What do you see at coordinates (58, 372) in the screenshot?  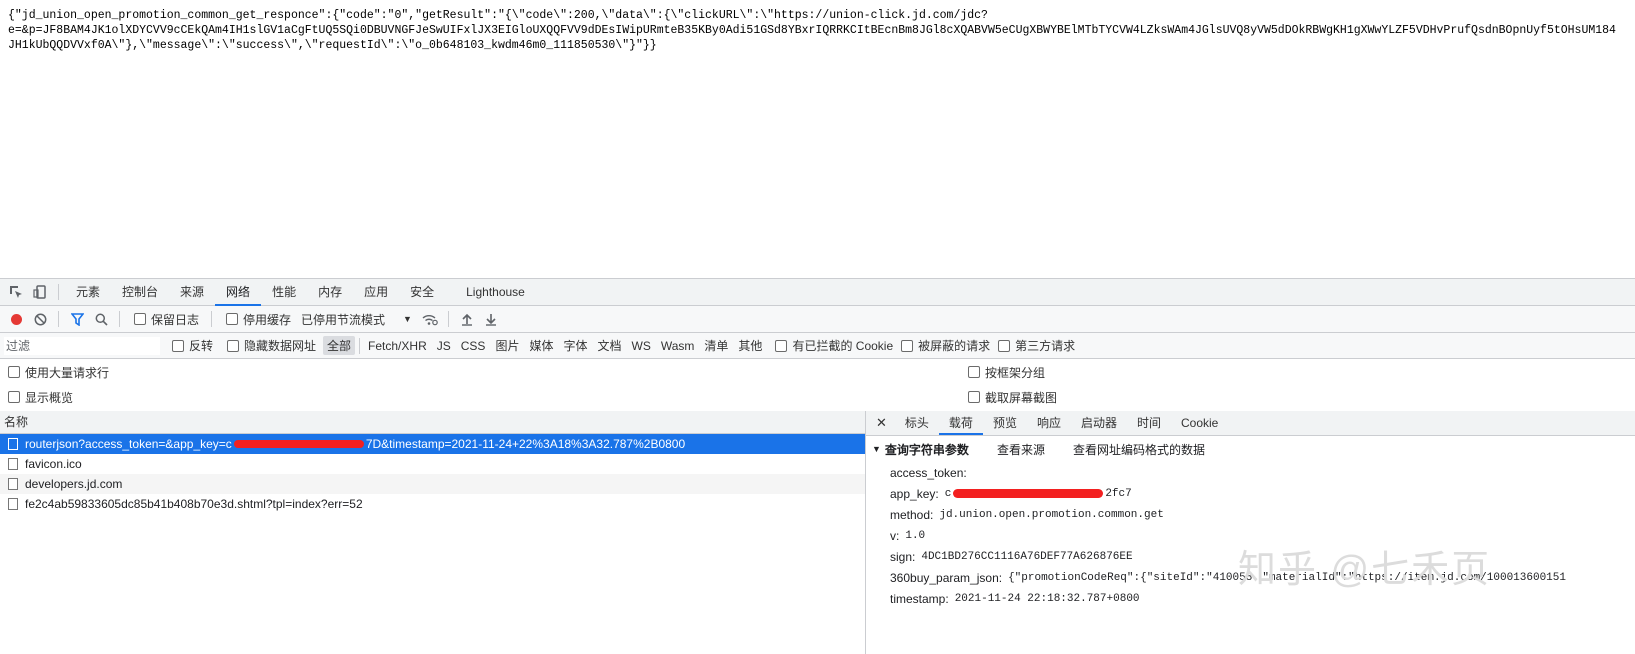 I see `large-rows-checkbox: 使用大量请求行` at bounding box center [58, 372].